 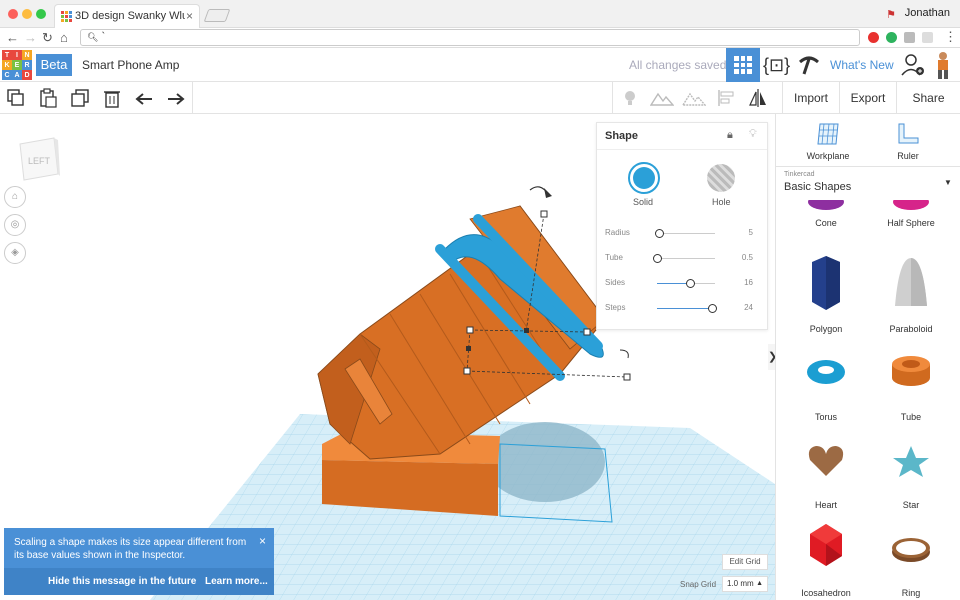 What do you see at coordinates (745, 562) in the screenshot?
I see `edit-grid-button: Edit Grid` at bounding box center [745, 562].